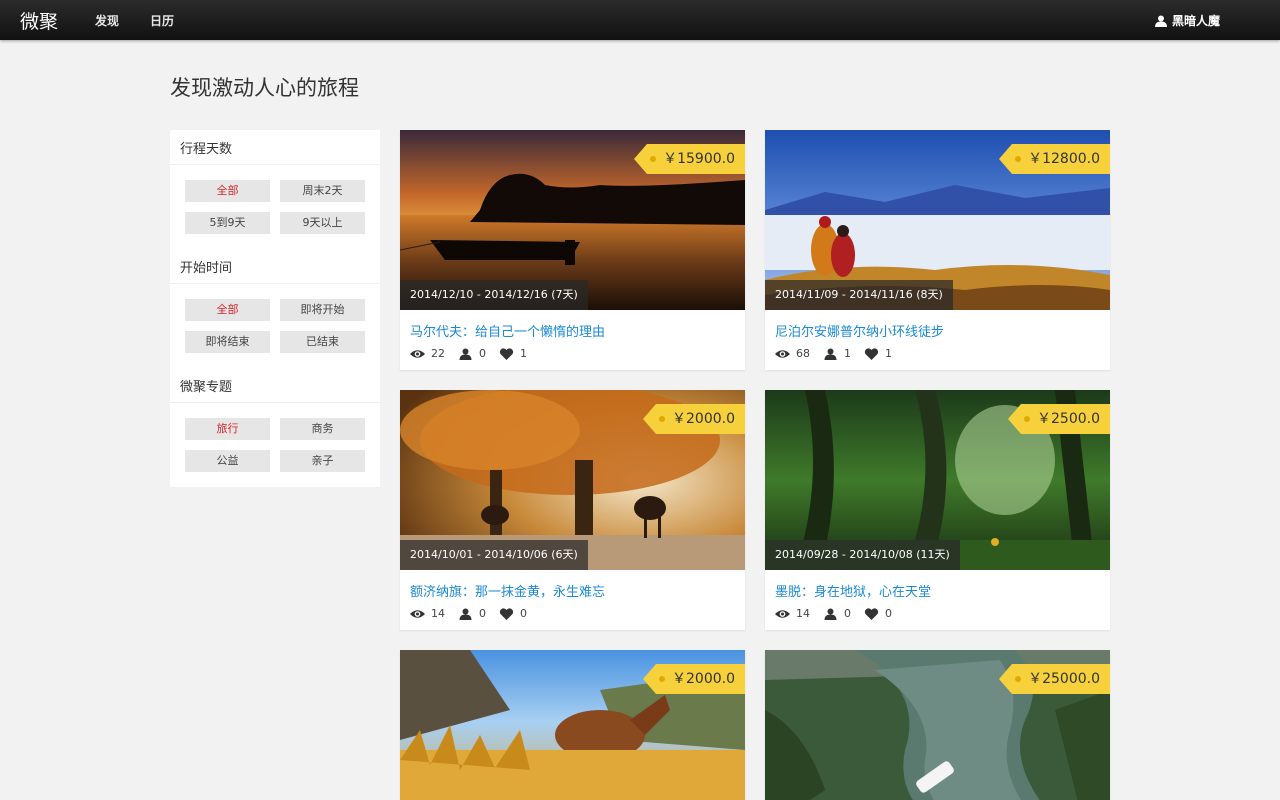 The width and height of the screenshot is (1280, 800). I want to click on filter-title-start: 开始时间, so click(206, 268).